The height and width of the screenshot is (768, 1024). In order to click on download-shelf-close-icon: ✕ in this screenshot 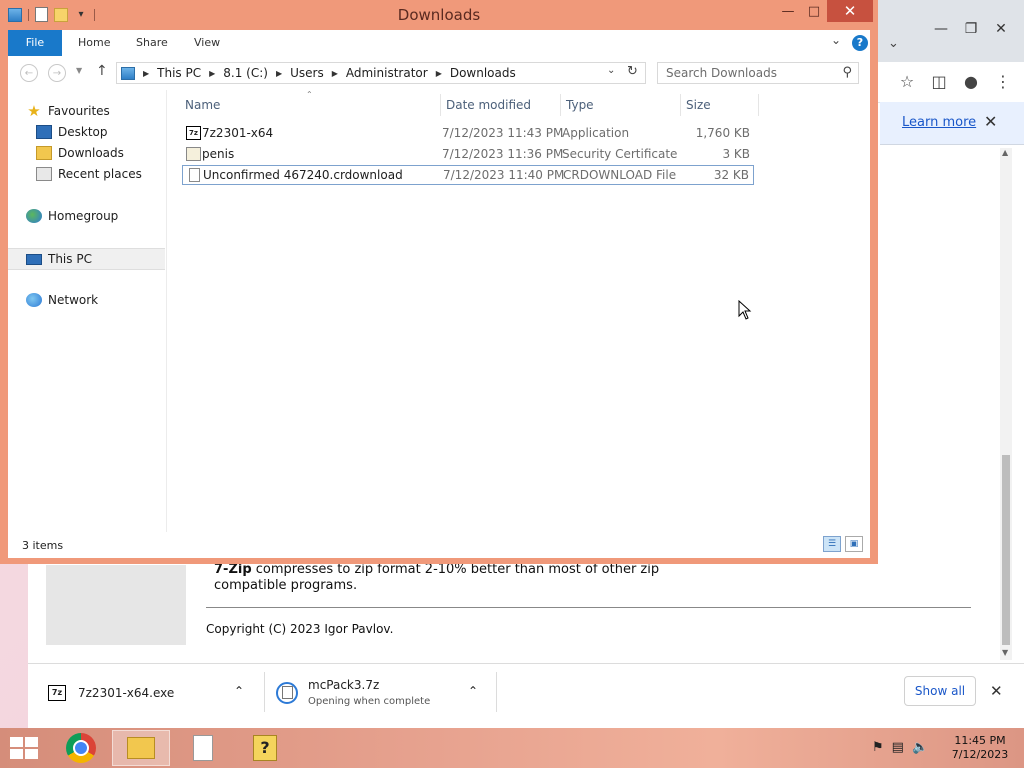, I will do `click(996, 691)`.